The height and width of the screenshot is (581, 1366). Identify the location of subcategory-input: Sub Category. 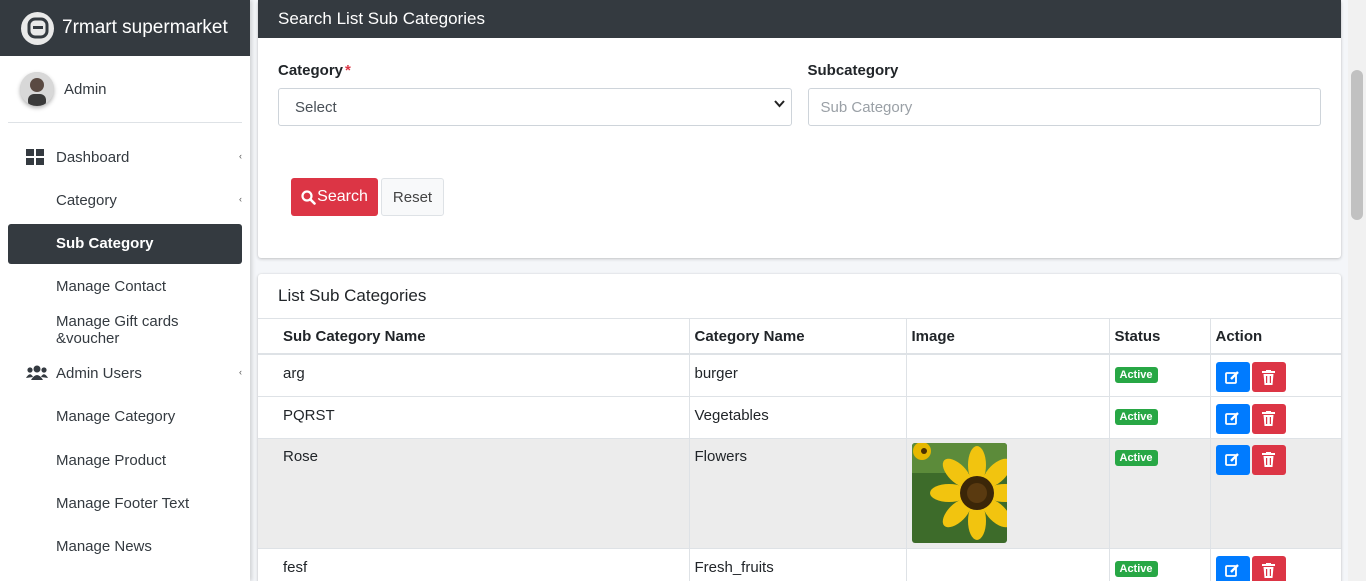
(1064, 107).